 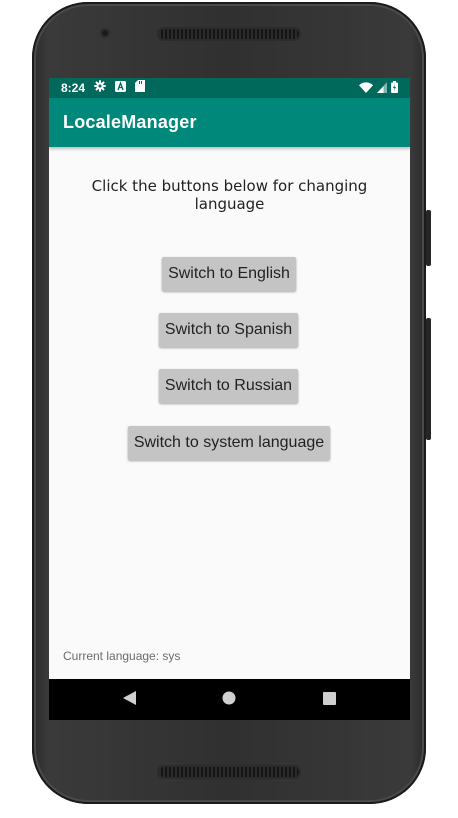 What do you see at coordinates (100, 87) in the screenshot?
I see `gear-icon` at bounding box center [100, 87].